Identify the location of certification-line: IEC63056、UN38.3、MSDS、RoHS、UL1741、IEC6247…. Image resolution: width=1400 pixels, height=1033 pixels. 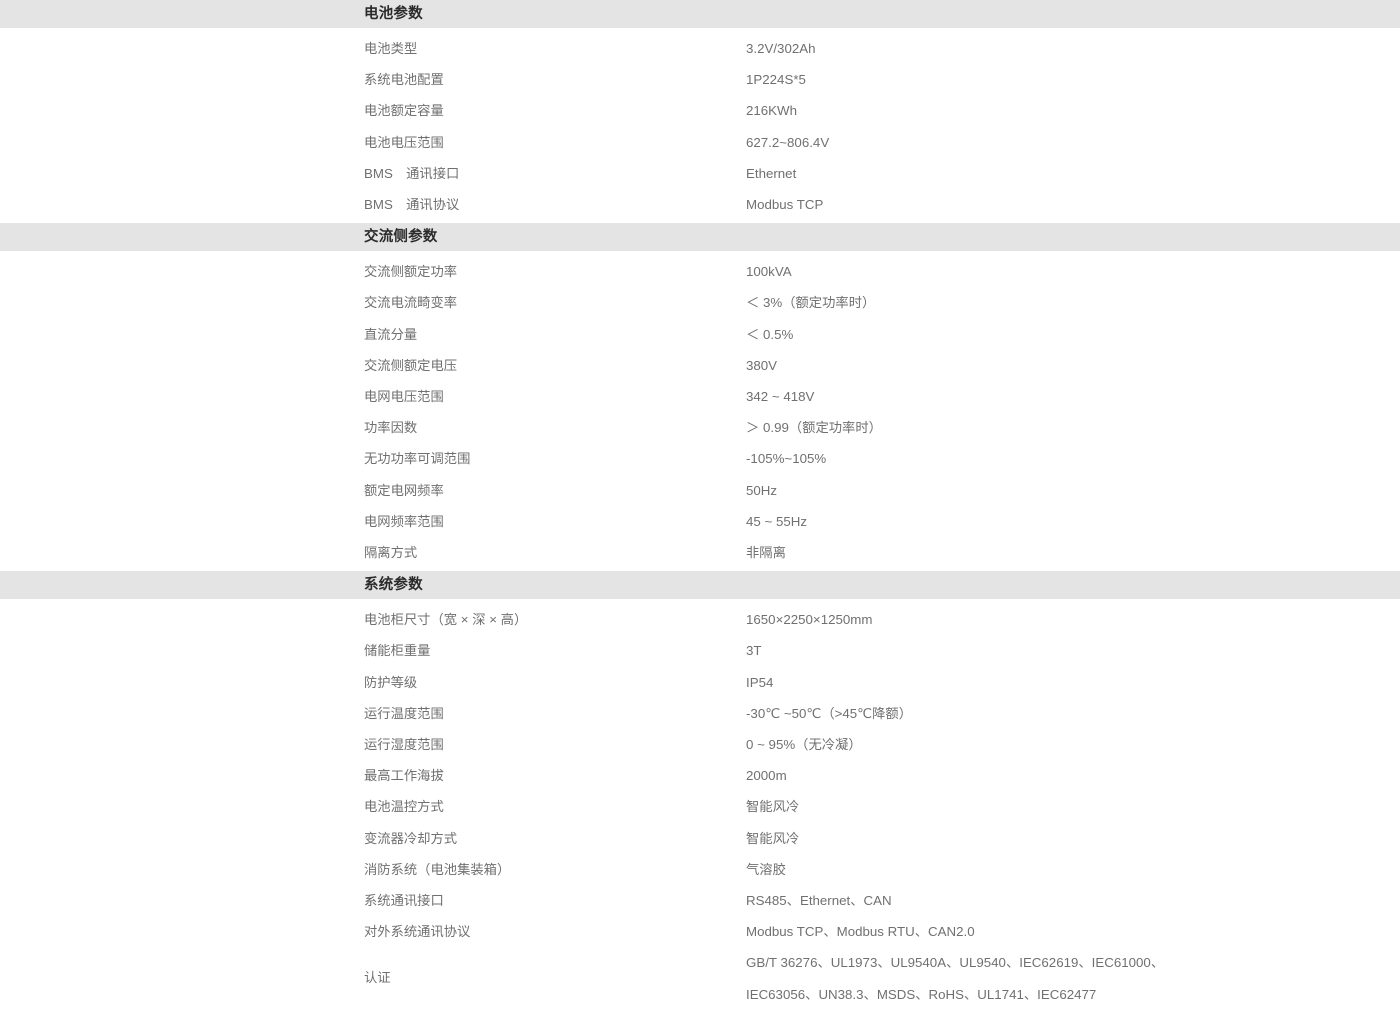
(921, 994).